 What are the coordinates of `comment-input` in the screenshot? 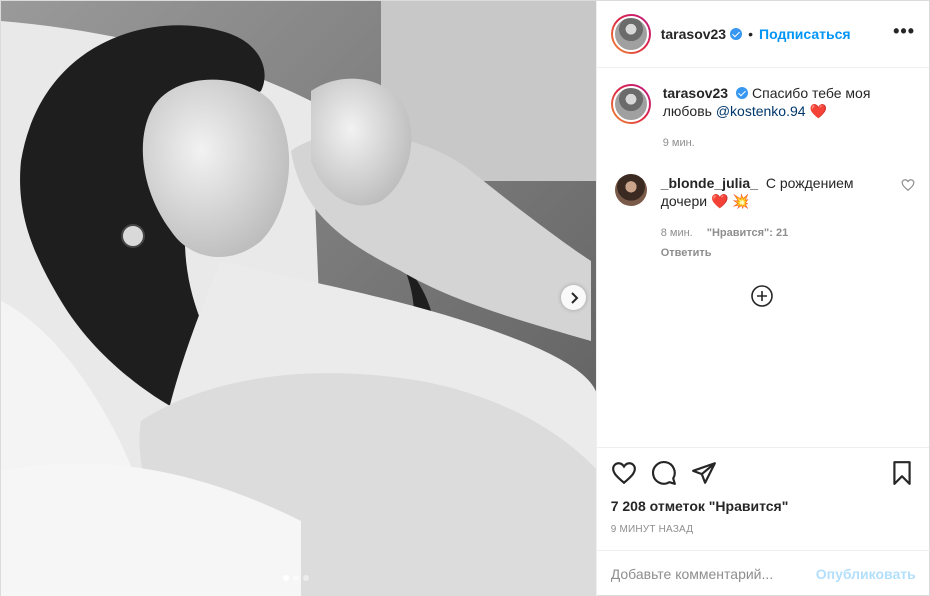 It's located at (713, 574).